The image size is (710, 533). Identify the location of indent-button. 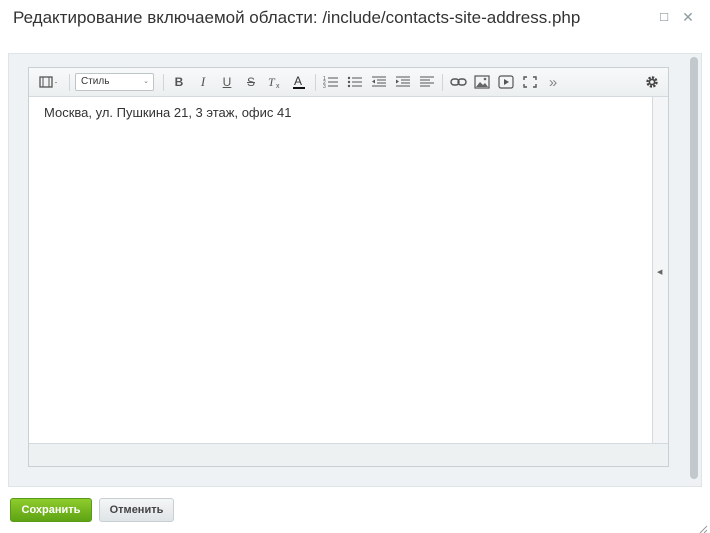
(403, 82).